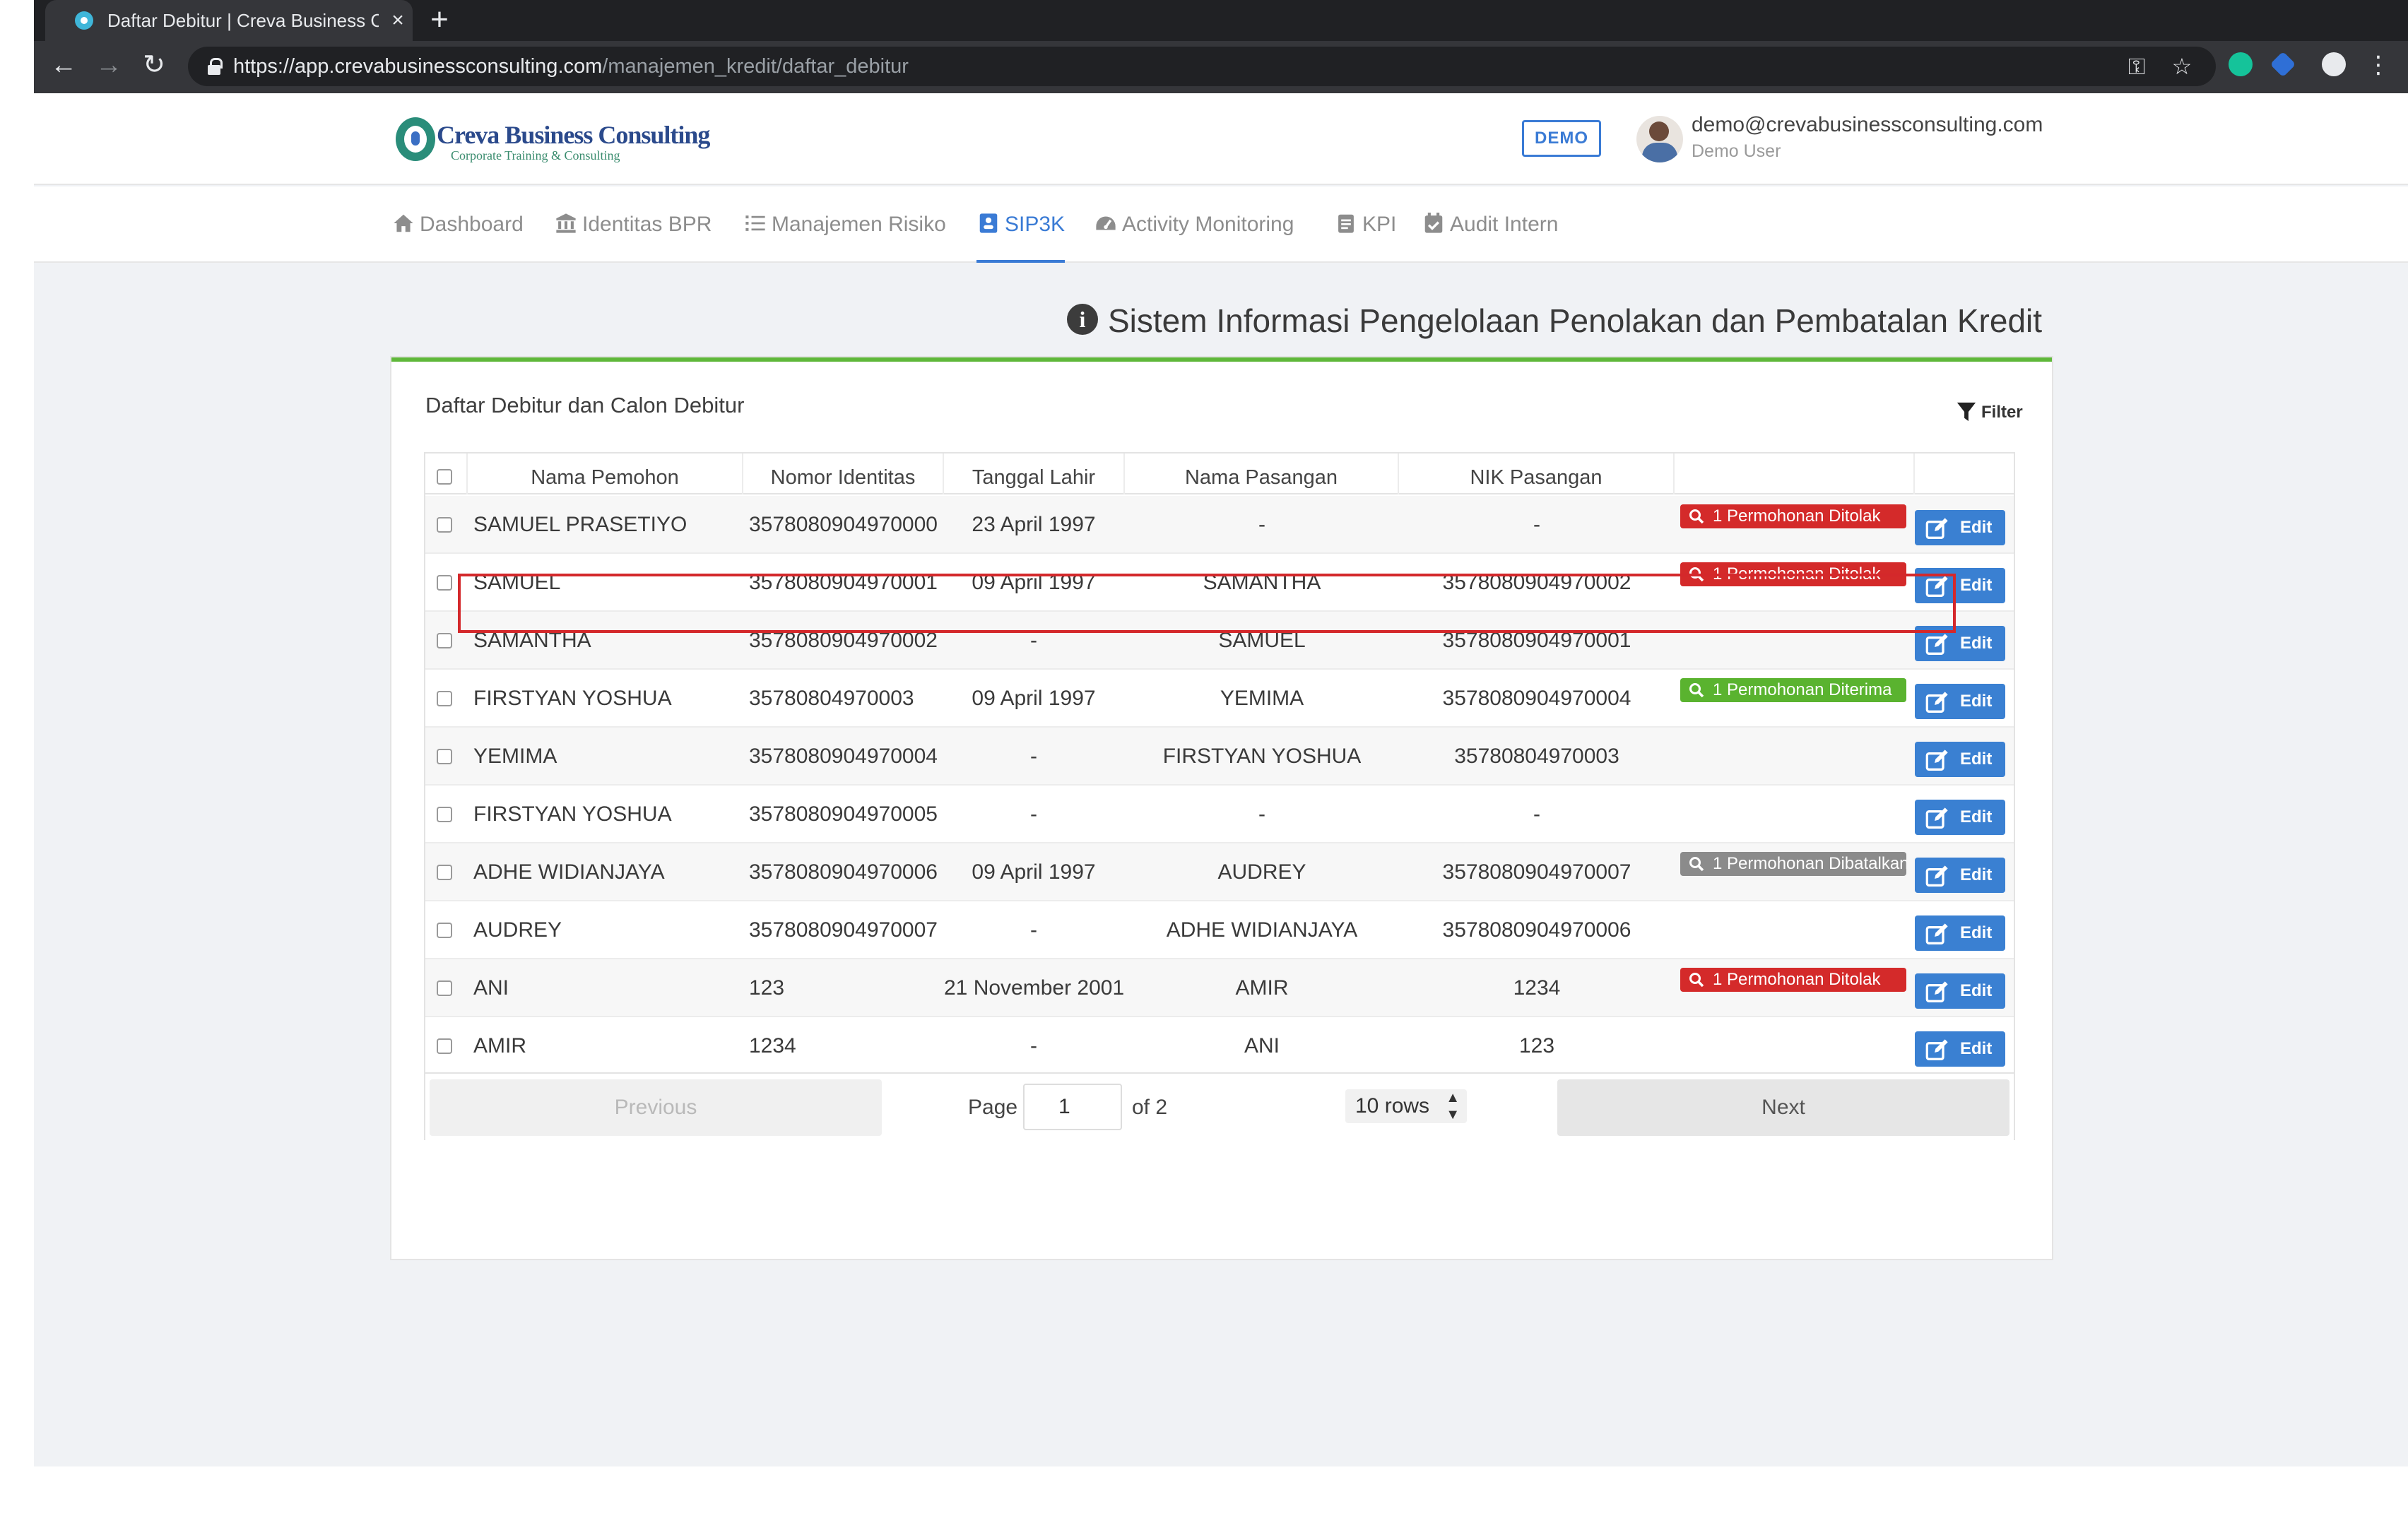 Image resolution: width=2408 pixels, height=1523 pixels. I want to click on nav-label: Activity Monitoring, so click(1208, 224).